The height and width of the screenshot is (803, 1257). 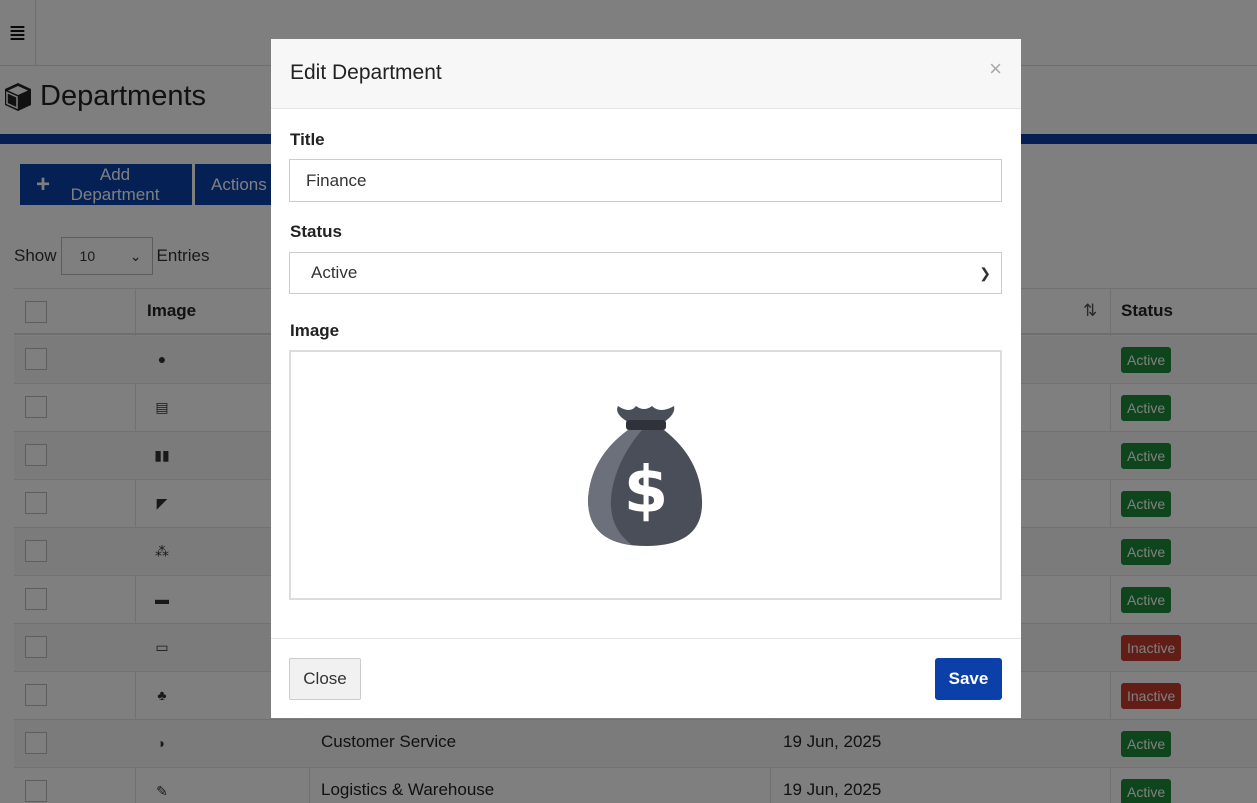 What do you see at coordinates (366, 72) in the screenshot?
I see `modal-title: Edit Department` at bounding box center [366, 72].